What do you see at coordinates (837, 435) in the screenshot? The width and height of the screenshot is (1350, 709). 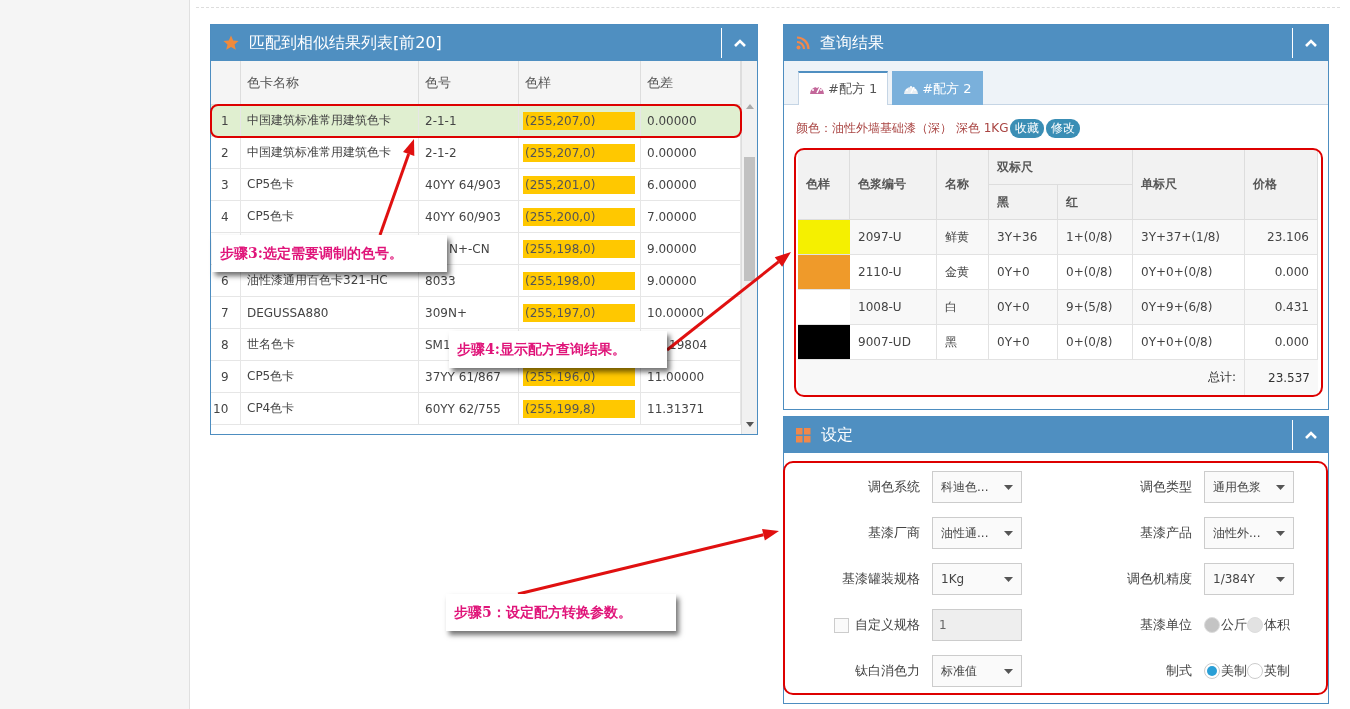 I see `panel-title: 设定` at bounding box center [837, 435].